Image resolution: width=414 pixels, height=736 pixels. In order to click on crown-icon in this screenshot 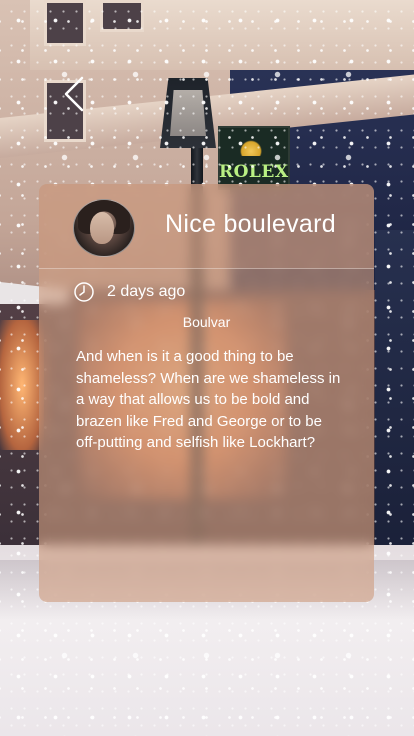, I will do `click(251, 148)`.